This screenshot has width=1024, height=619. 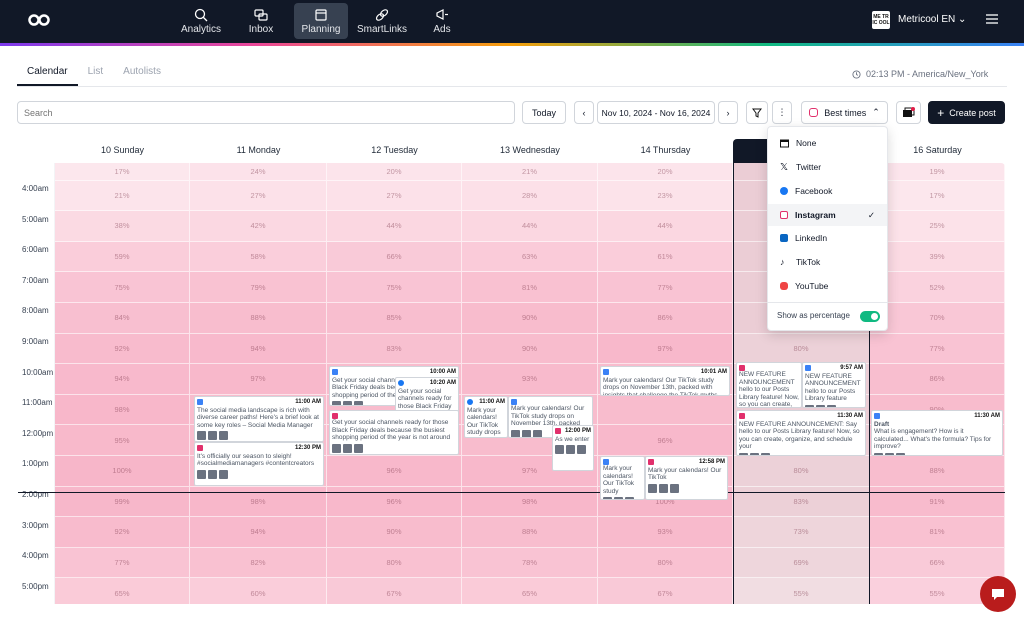 What do you see at coordinates (937, 172) in the screenshot?
I see `best-time-cell: 19%` at bounding box center [937, 172].